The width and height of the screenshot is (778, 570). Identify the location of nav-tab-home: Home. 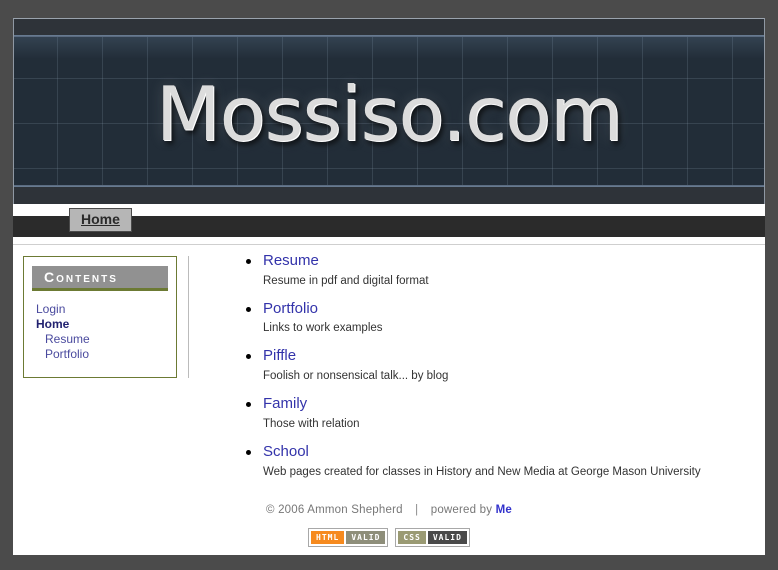
(100, 220).